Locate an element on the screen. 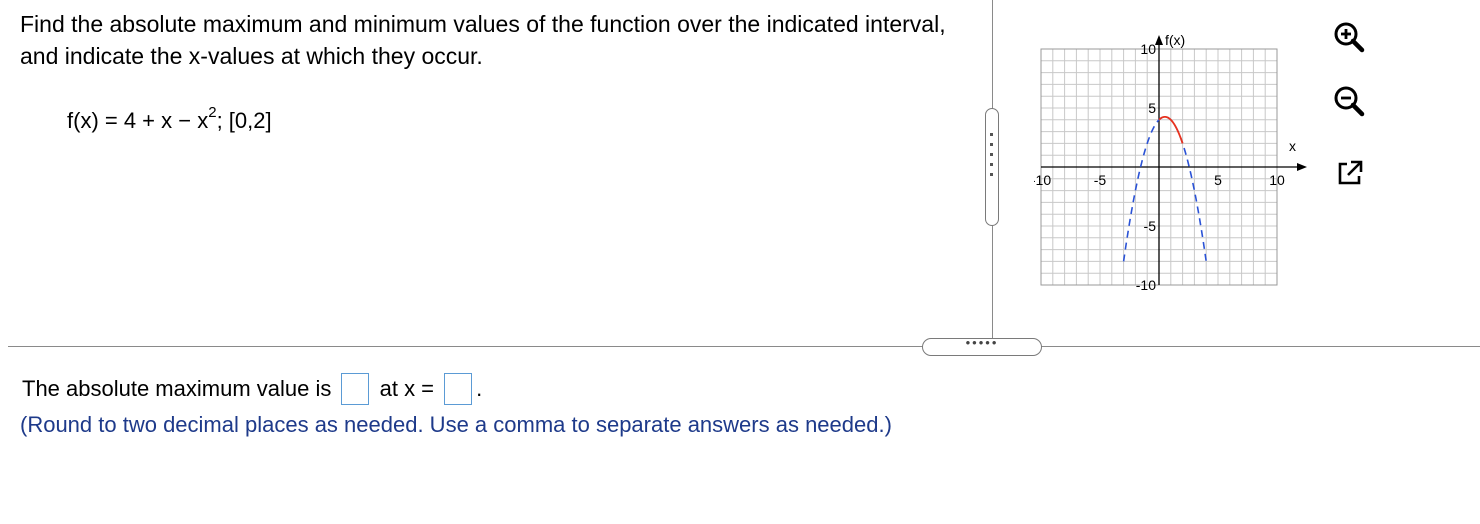 The height and width of the screenshot is (524, 1480). answer-suffix: . is located at coordinates (479, 389).